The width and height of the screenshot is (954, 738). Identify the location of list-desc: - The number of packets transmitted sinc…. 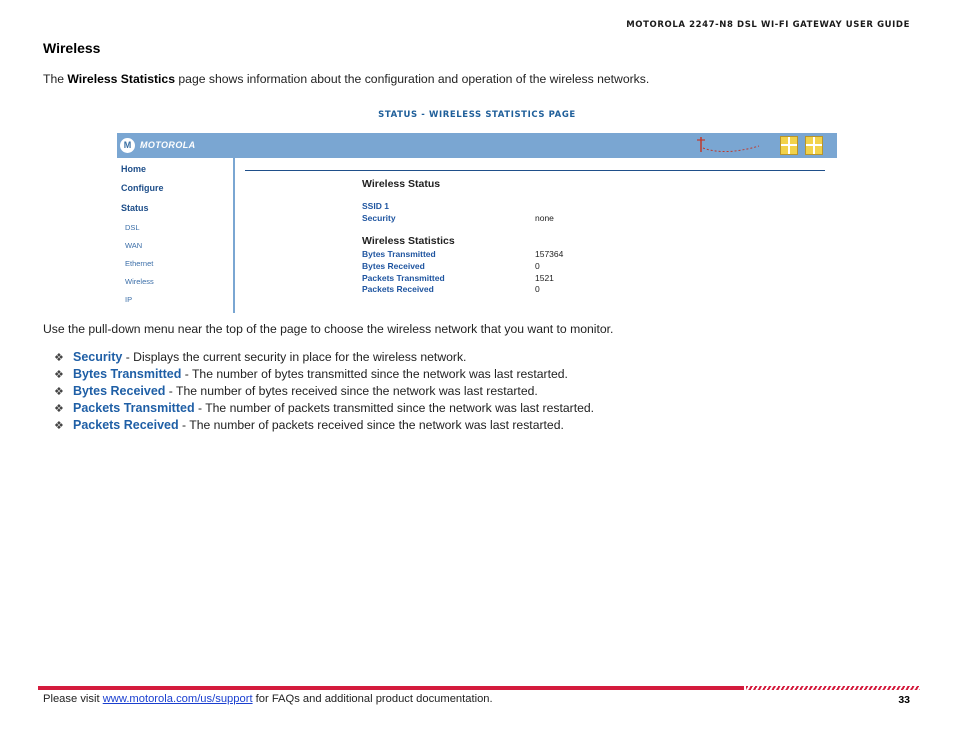
(394, 408).